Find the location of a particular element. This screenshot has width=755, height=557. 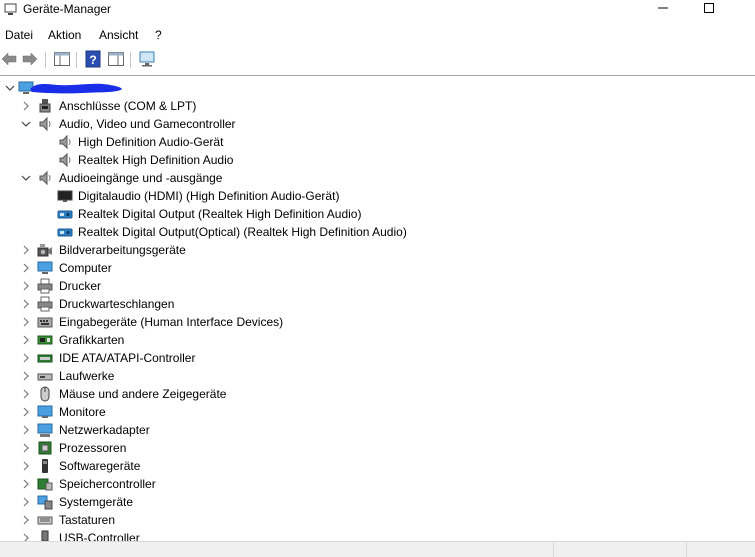

menu-help: ? is located at coordinates (158, 35).